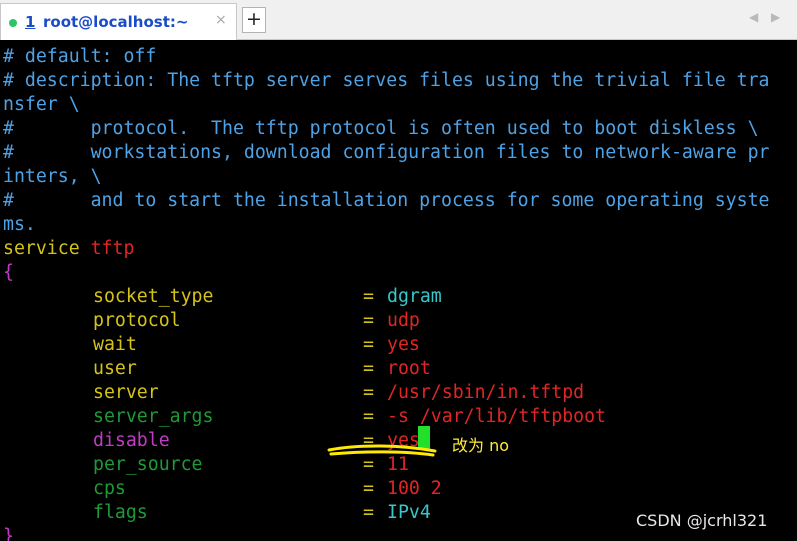 This screenshot has height=541, width=797. Describe the element at coordinates (702, 520) in the screenshot. I see `watermark: CSDN @jcrhl321` at that location.